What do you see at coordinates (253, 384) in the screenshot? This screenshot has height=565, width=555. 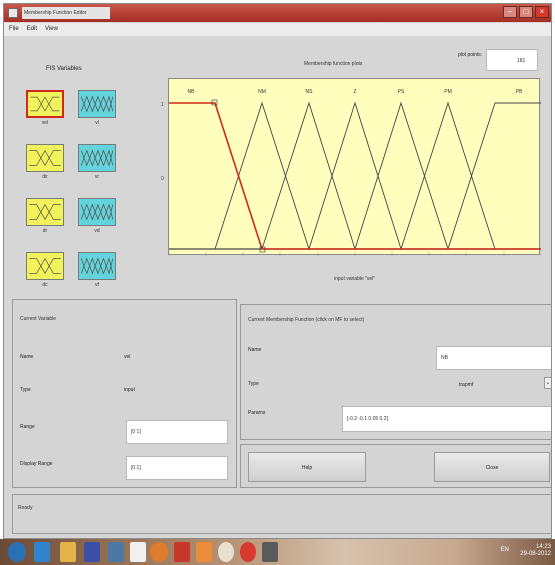 I see `mf-type-label: Type` at bounding box center [253, 384].